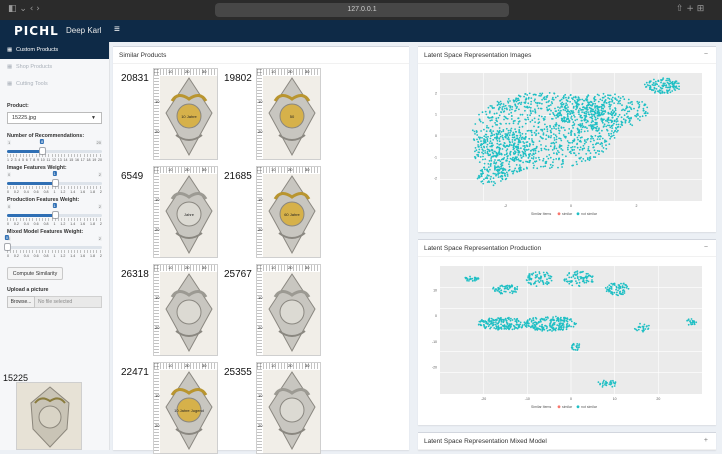 Image resolution: width=722 pixels, height=454 pixels. What do you see at coordinates (93, 224) in the screenshot?
I see `slider-tick-label: 1.8` at bounding box center [93, 224].